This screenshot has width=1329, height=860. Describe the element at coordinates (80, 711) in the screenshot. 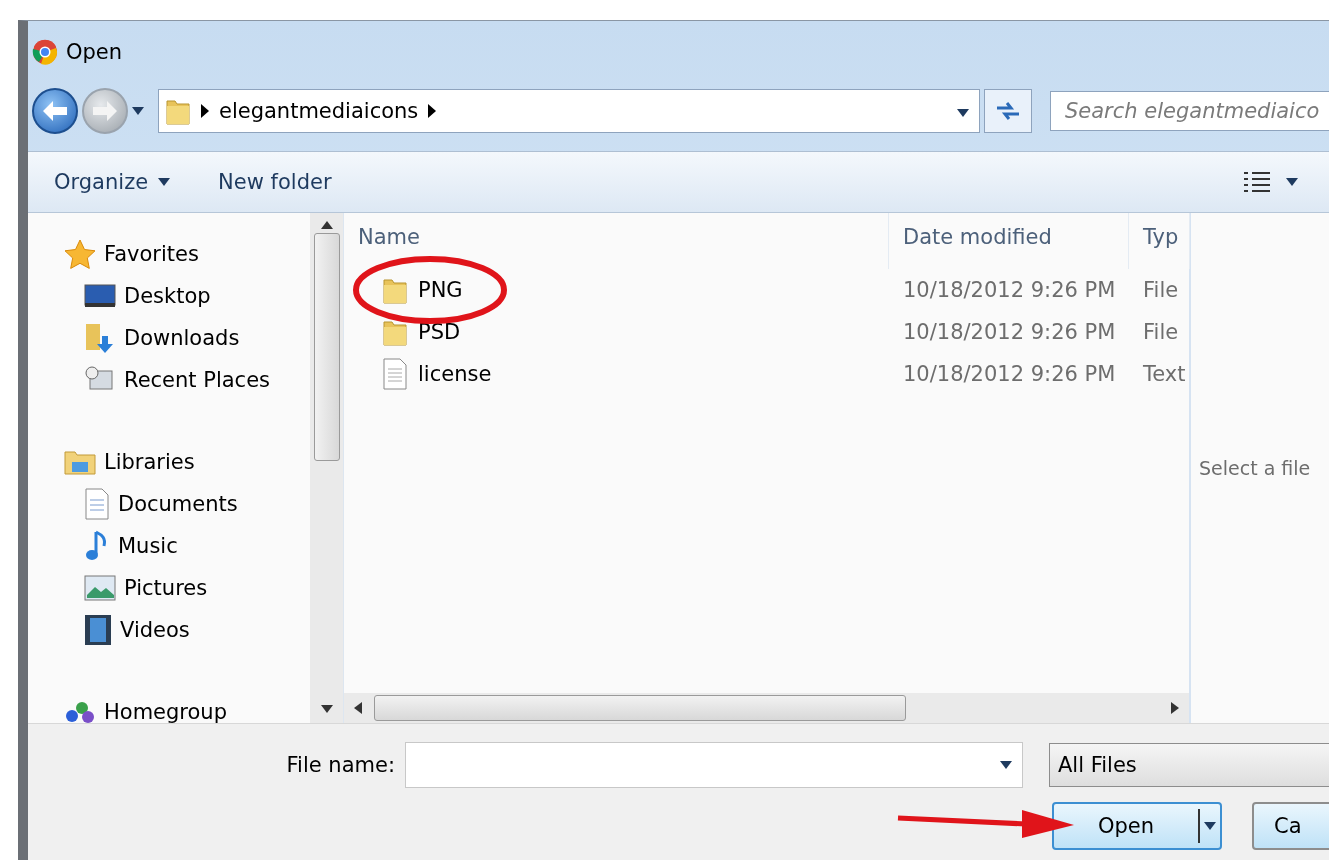

I see `homegroup-icon` at that location.